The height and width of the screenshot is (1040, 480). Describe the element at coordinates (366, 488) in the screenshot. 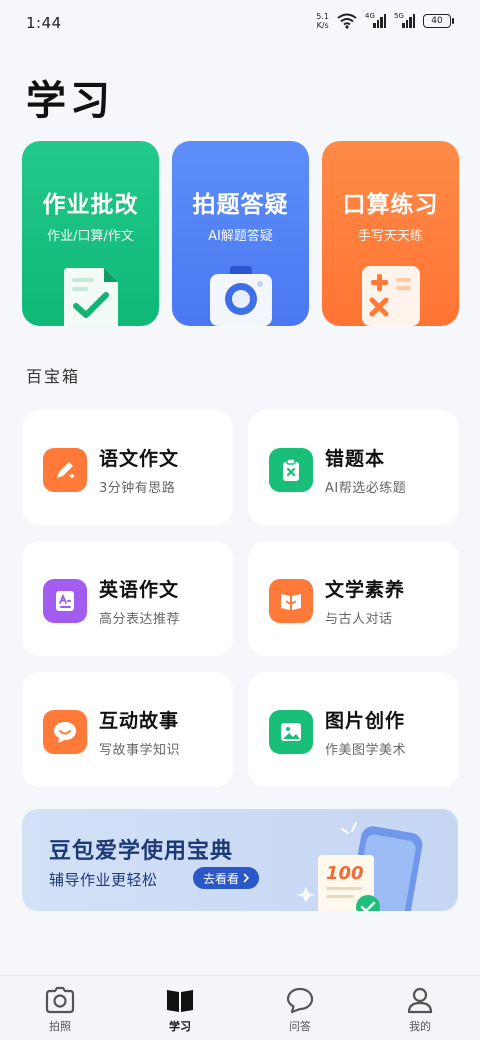

I see `tool-subtitle: AI帮选必练题` at that location.